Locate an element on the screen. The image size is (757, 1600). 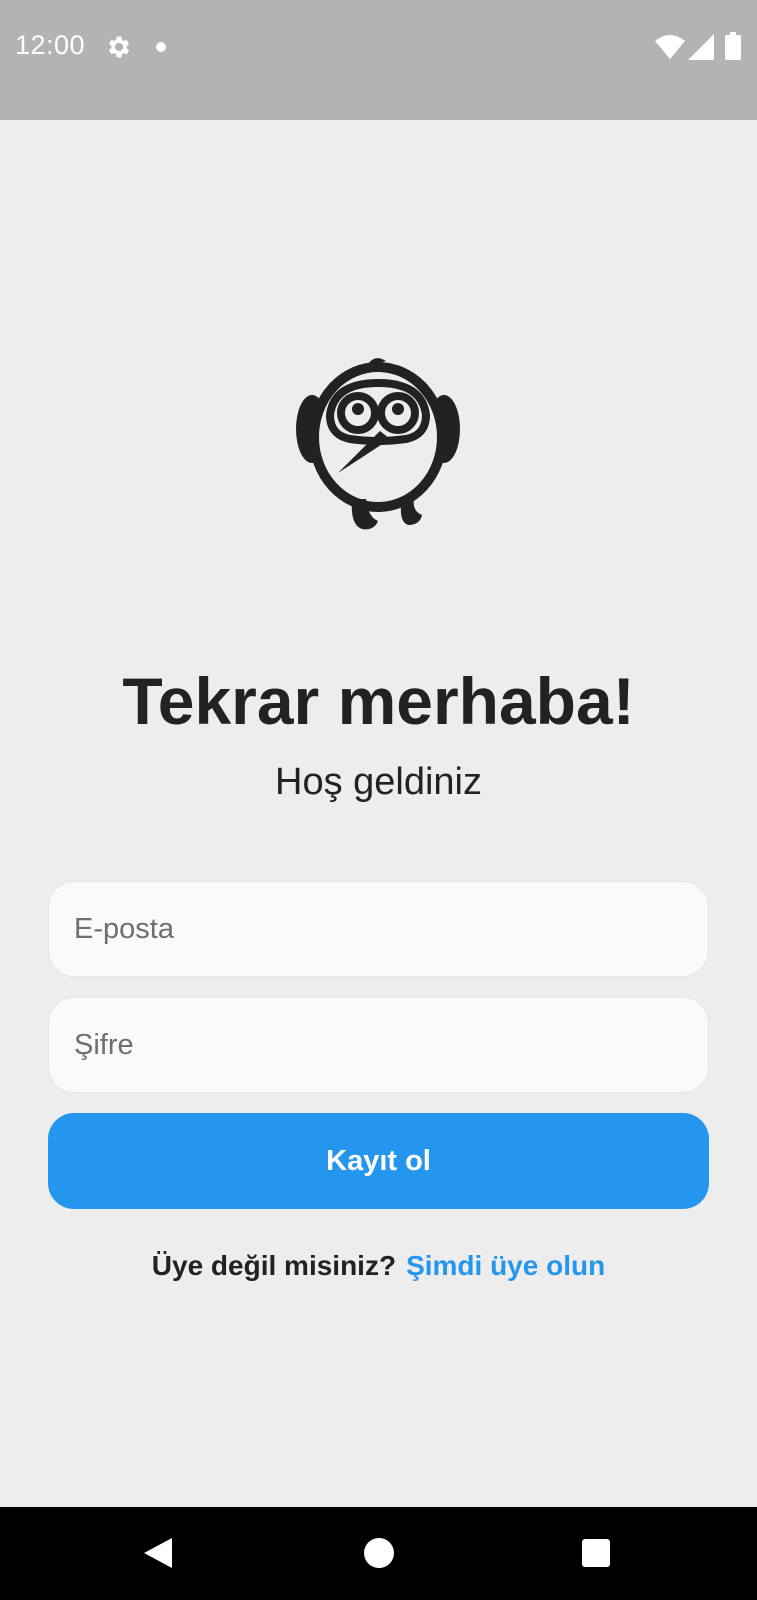
submit-button: Kayıt ol is located at coordinates (378, 1161).